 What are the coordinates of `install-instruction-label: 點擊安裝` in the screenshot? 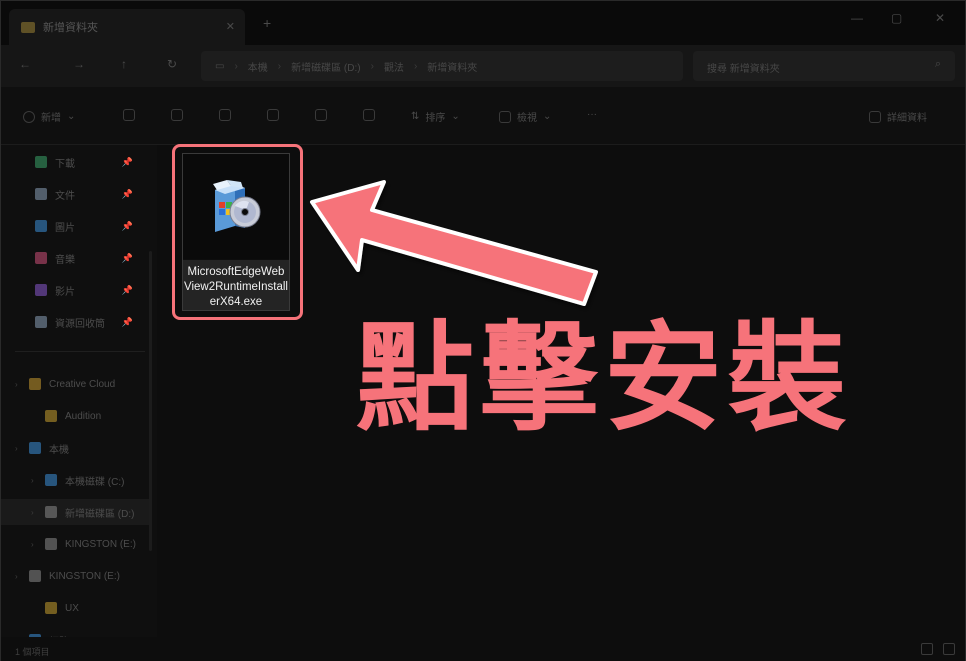 It's located at (604, 378).